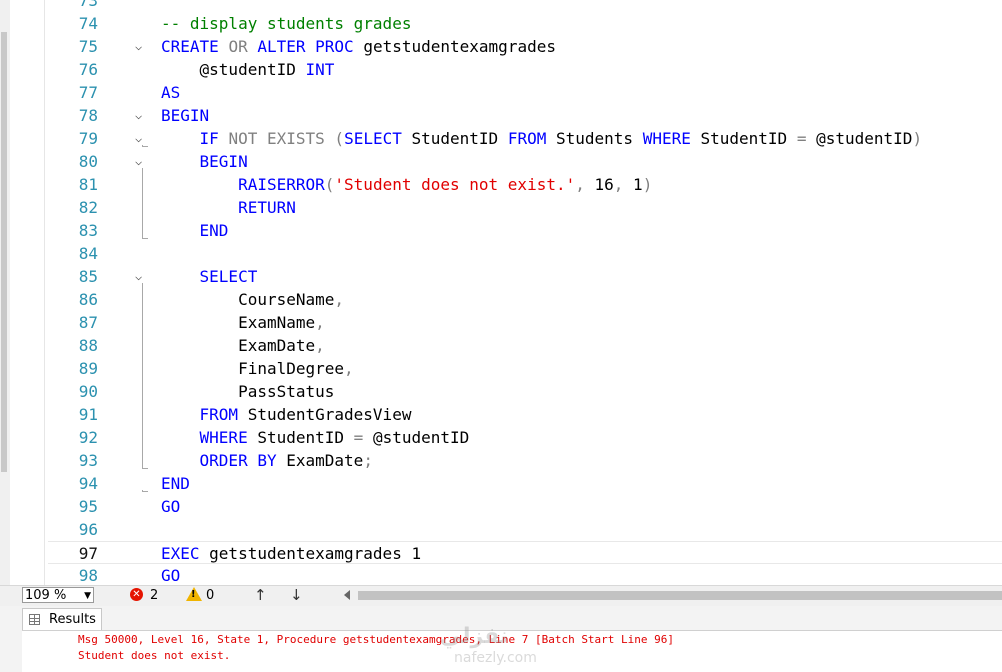  What do you see at coordinates (525, 69) in the screenshot?
I see `code-line: 76 @studentID INT` at bounding box center [525, 69].